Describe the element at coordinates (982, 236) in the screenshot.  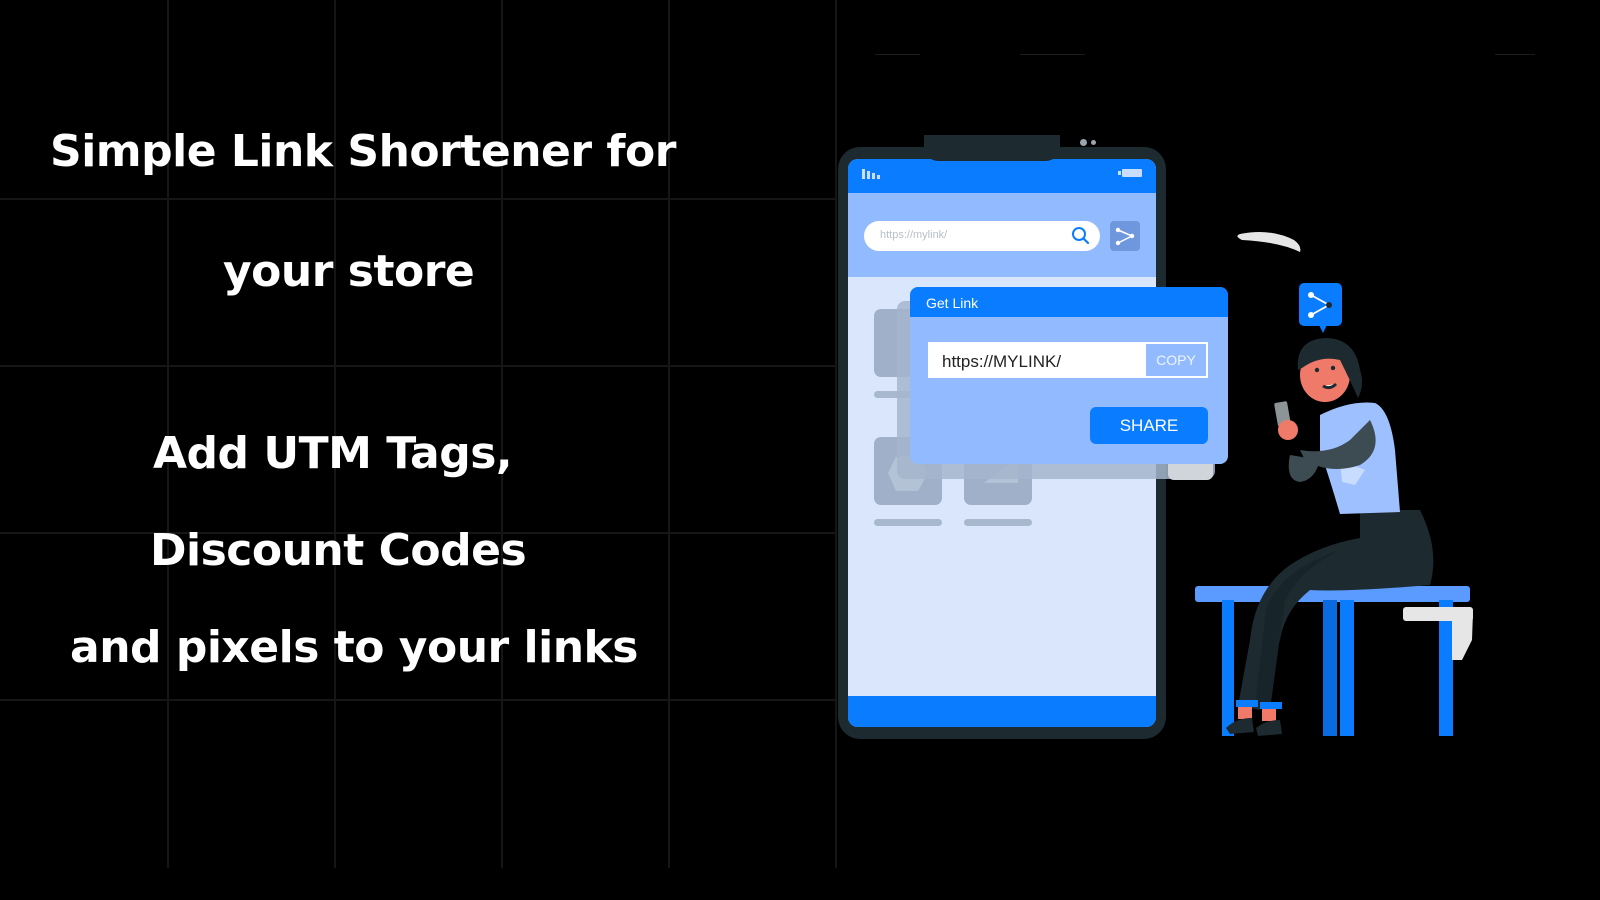
I see `url-search-bar: https://mylink/` at that location.